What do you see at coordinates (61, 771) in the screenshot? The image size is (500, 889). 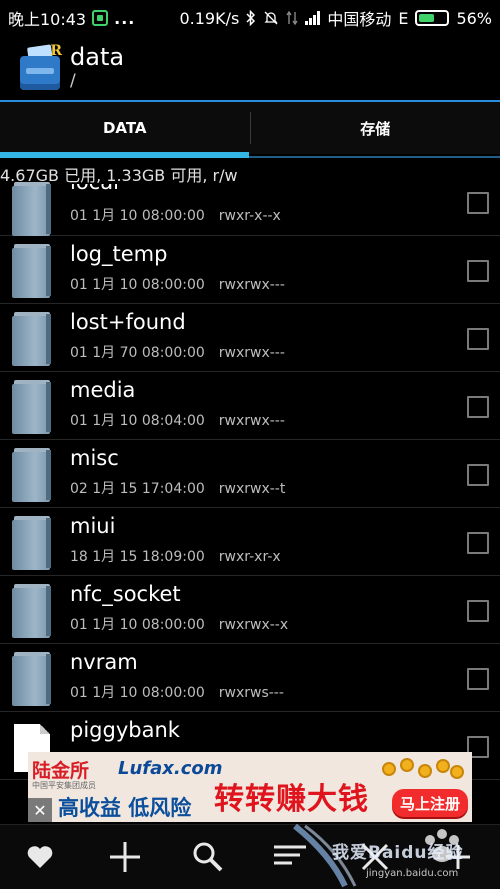 I see `ad-brand-cn: 陆金所` at bounding box center [61, 771].